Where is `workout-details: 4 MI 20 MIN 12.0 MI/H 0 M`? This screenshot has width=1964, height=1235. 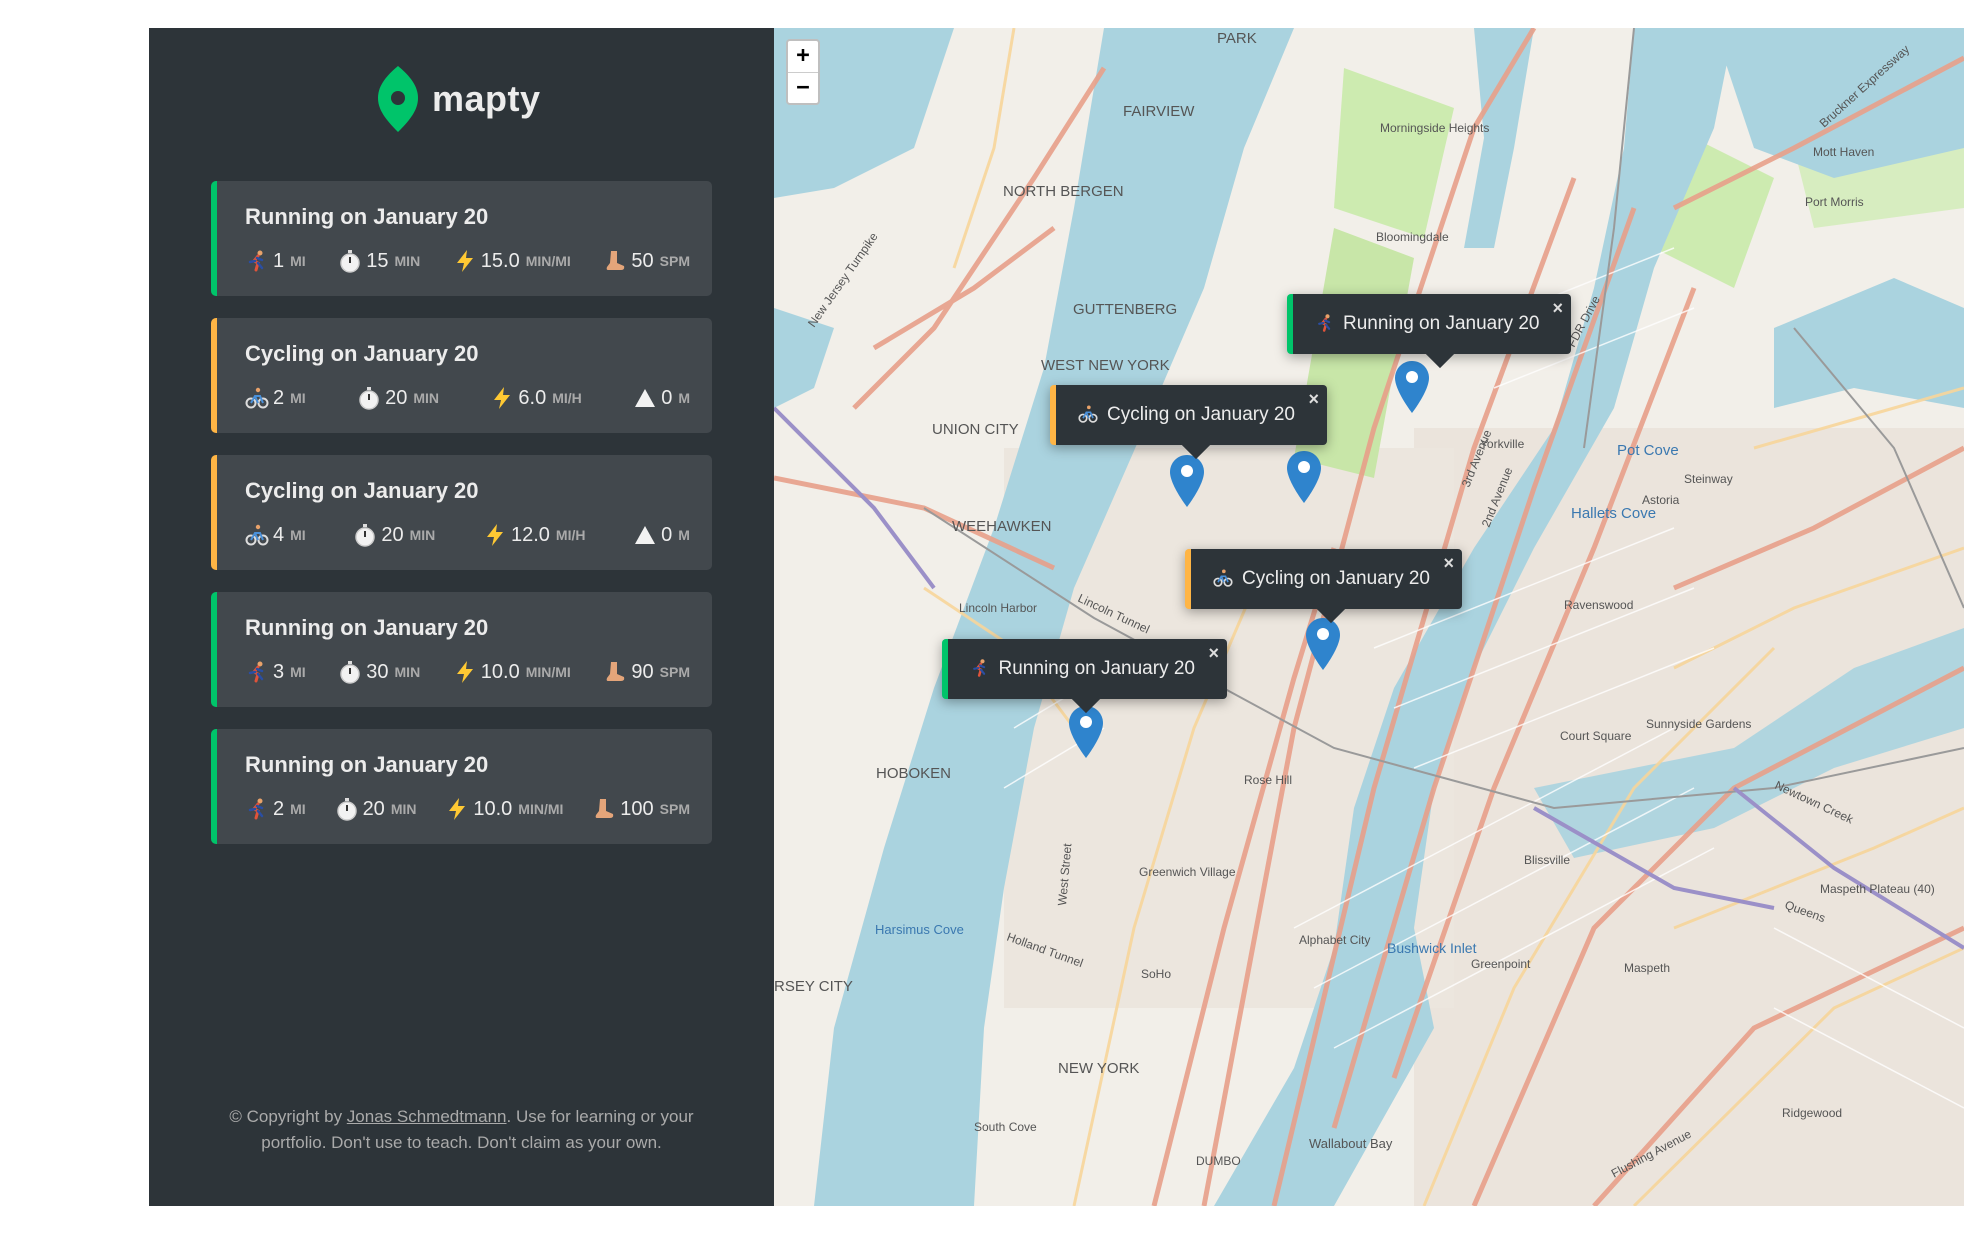
workout-details: 4 MI 20 MIN 12.0 MI/H 0 M is located at coordinates (467, 535).